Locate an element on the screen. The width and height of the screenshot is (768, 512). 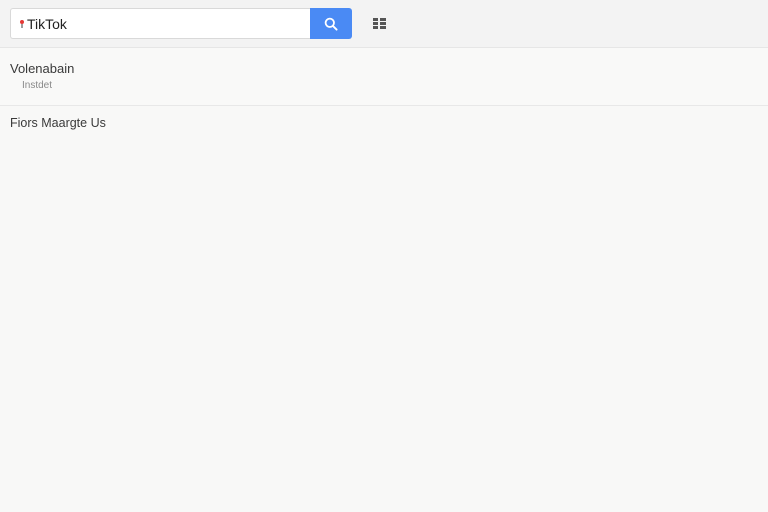
search-button is located at coordinates (331, 23).